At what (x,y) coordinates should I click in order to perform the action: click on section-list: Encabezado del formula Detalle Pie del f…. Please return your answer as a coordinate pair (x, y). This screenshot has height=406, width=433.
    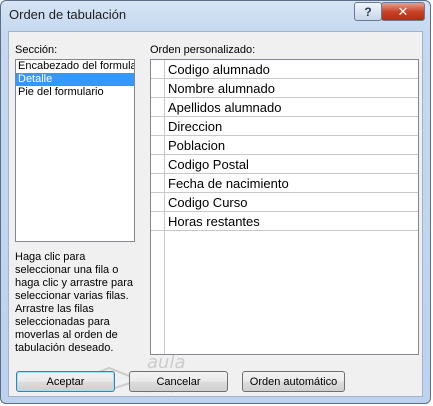
    Looking at the image, I should click on (75, 150).